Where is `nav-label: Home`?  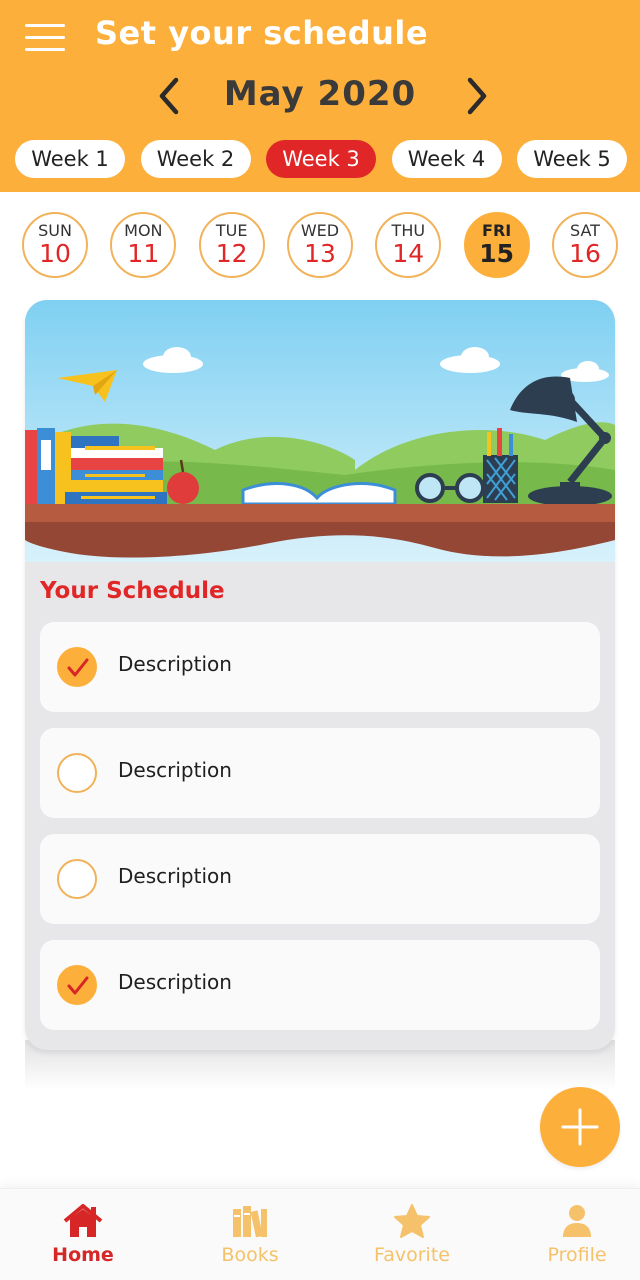 nav-label: Home is located at coordinates (83, 1255).